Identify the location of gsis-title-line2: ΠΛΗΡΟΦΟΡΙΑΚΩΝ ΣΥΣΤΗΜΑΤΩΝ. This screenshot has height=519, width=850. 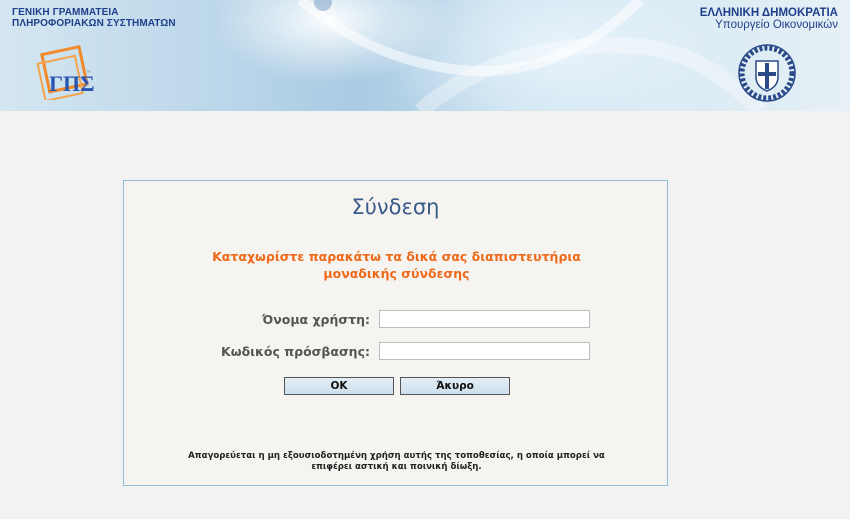
(94, 23).